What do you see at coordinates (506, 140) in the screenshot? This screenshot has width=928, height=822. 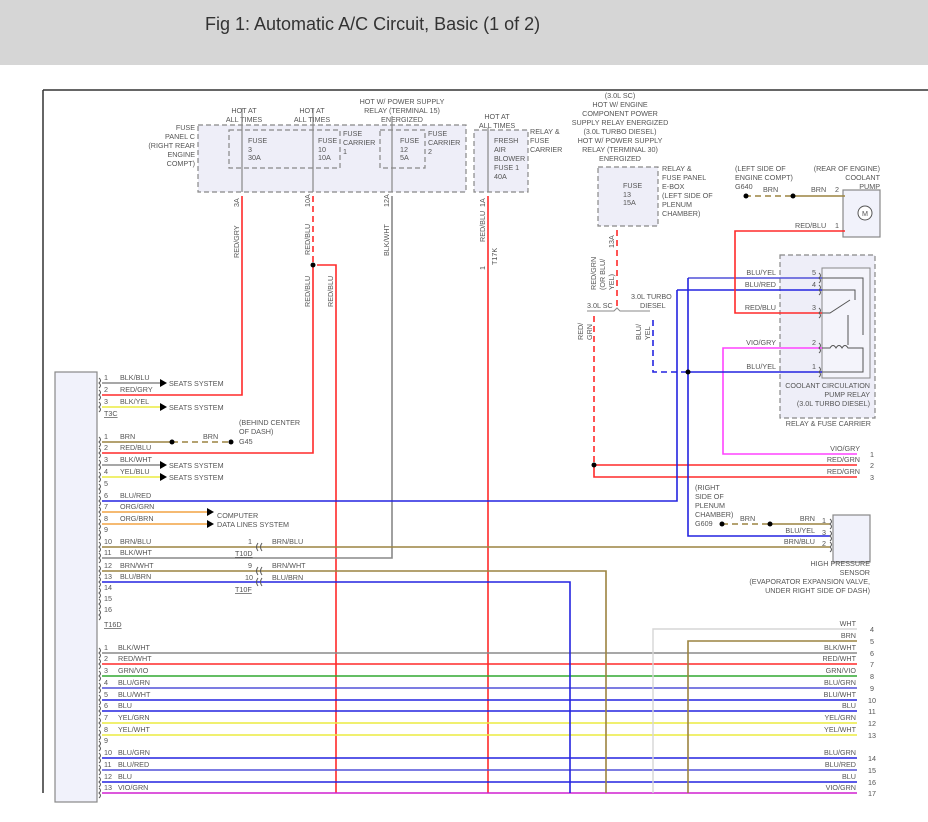 I see `svg-text: FRESH` at bounding box center [506, 140].